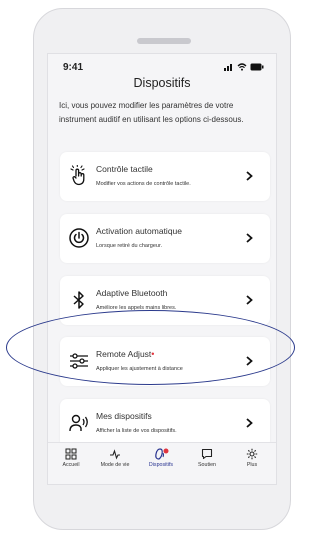 This screenshot has height=537, width=320. What do you see at coordinates (71, 454) in the screenshot?
I see `grid-icon` at bounding box center [71, 454].